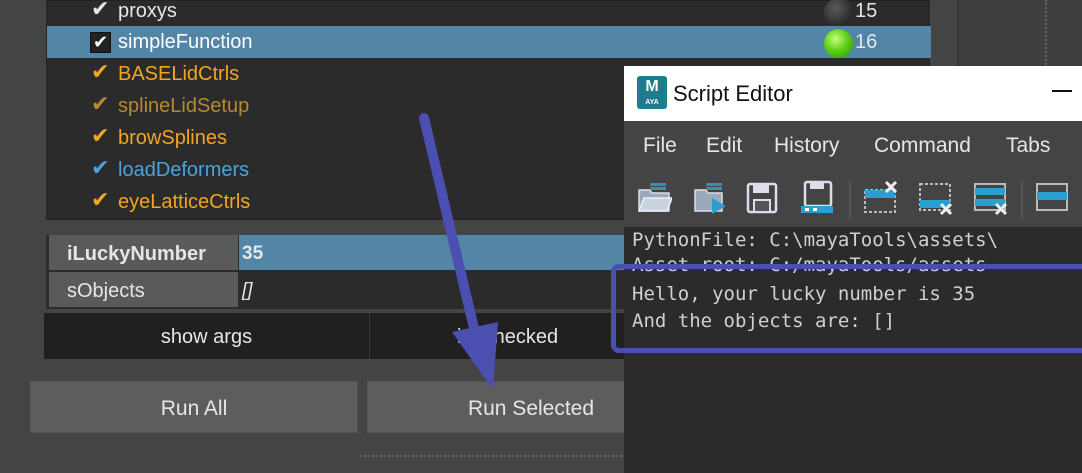  I want to click on tree-item-label: loadDeformers, so click(184, 170).